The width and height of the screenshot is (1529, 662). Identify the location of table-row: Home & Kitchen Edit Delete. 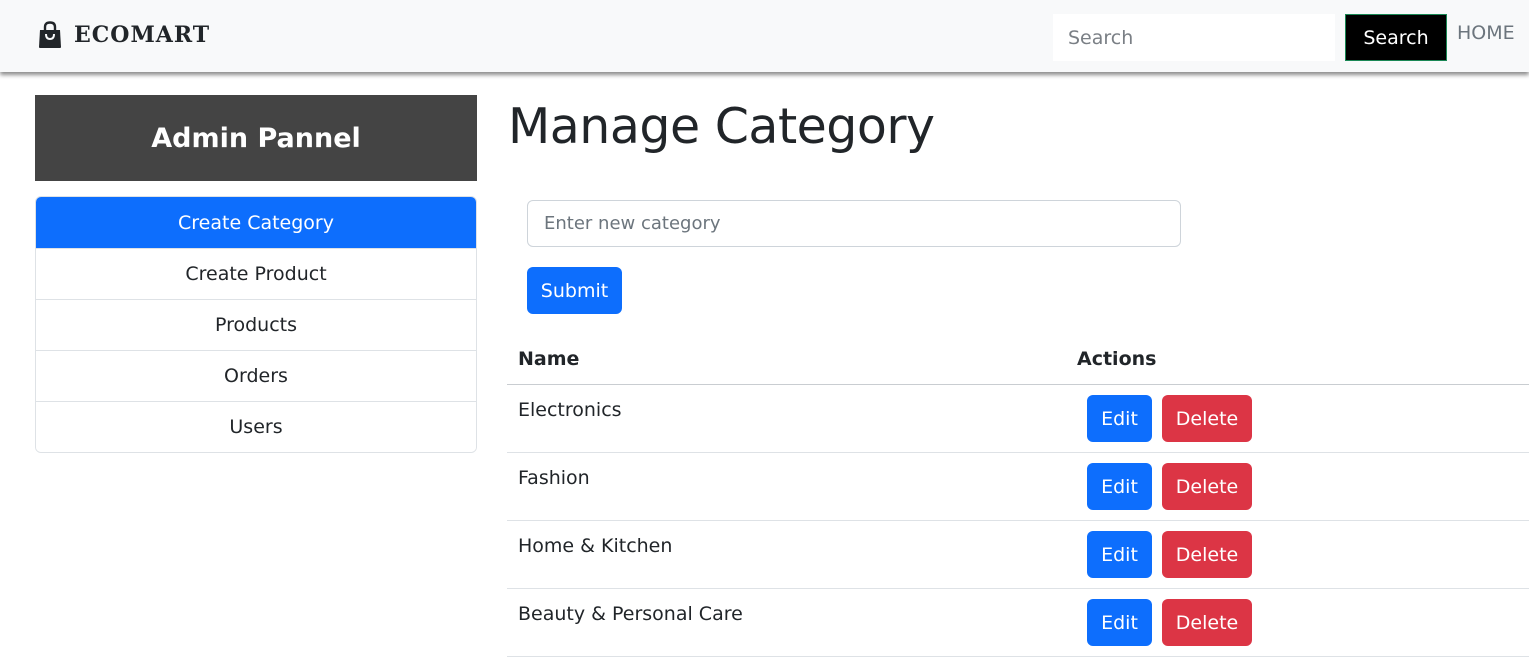
(1018, 555).